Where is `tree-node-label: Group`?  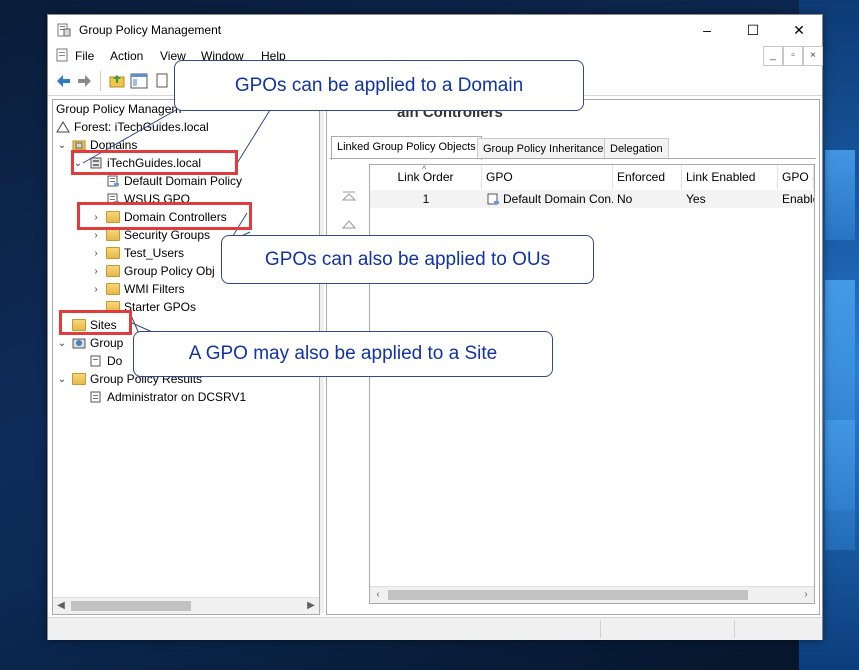 tree-node-label: Group is located at coordinates (107, 343).